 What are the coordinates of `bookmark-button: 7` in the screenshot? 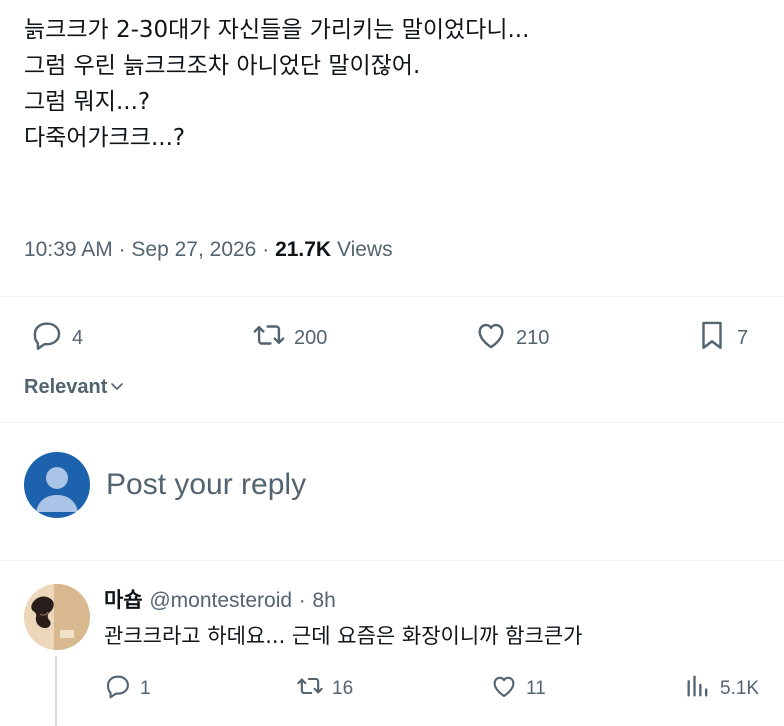 It's located at (721, 338).